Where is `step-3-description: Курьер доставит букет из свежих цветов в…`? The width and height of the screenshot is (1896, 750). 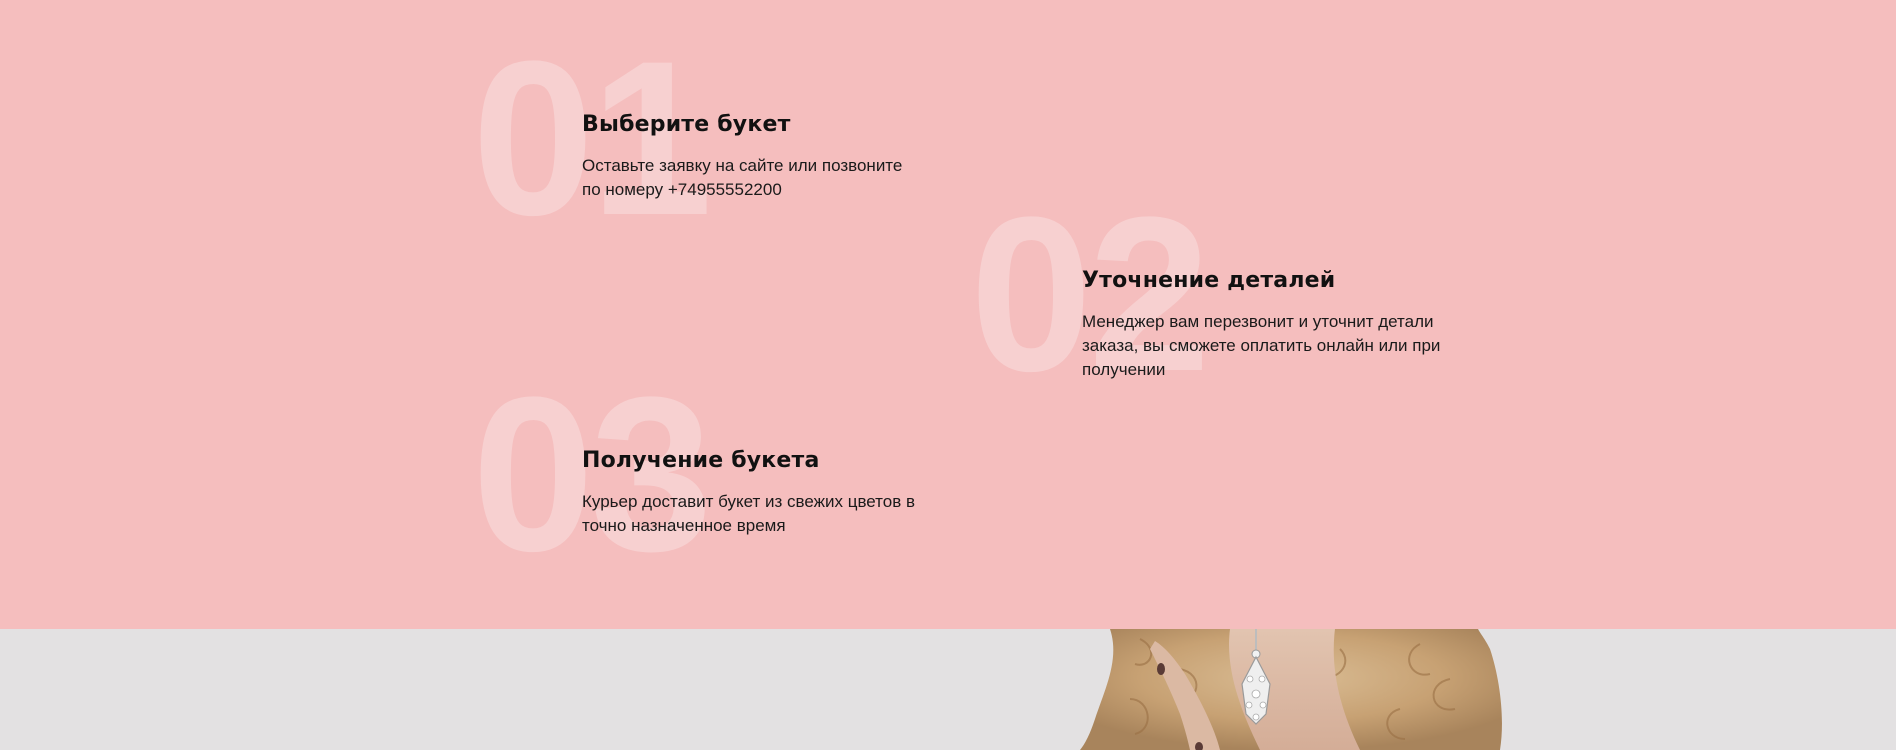
step-3-description: Курьер доставит букет из свежих цветов в… is located at coordinates (749, 513).